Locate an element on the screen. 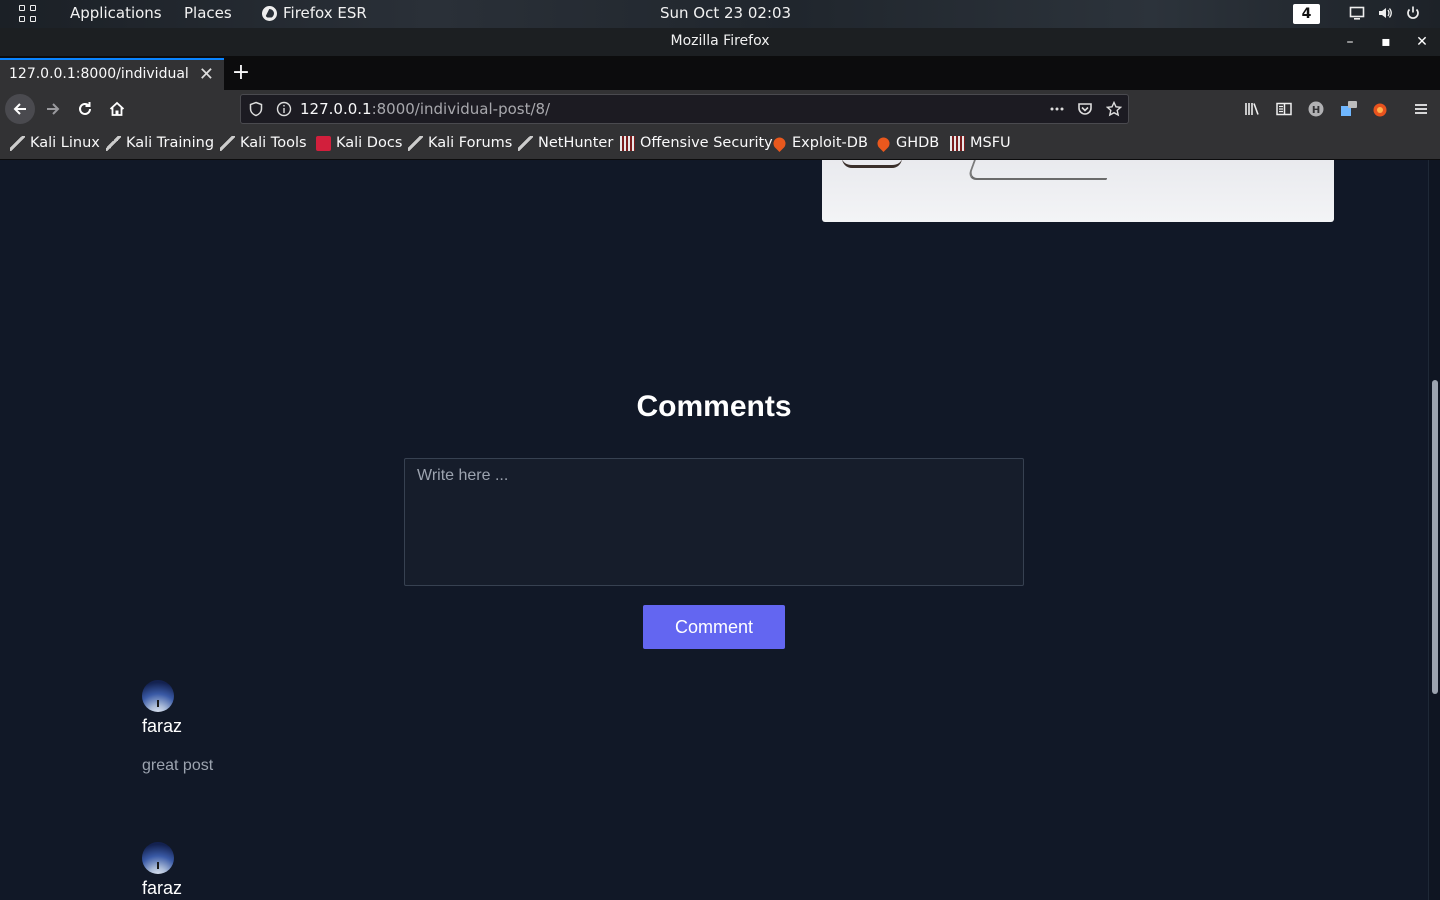 This screenshot has height=900, width=1440. comments-heading: Comments is located at coordinates (714, 406).